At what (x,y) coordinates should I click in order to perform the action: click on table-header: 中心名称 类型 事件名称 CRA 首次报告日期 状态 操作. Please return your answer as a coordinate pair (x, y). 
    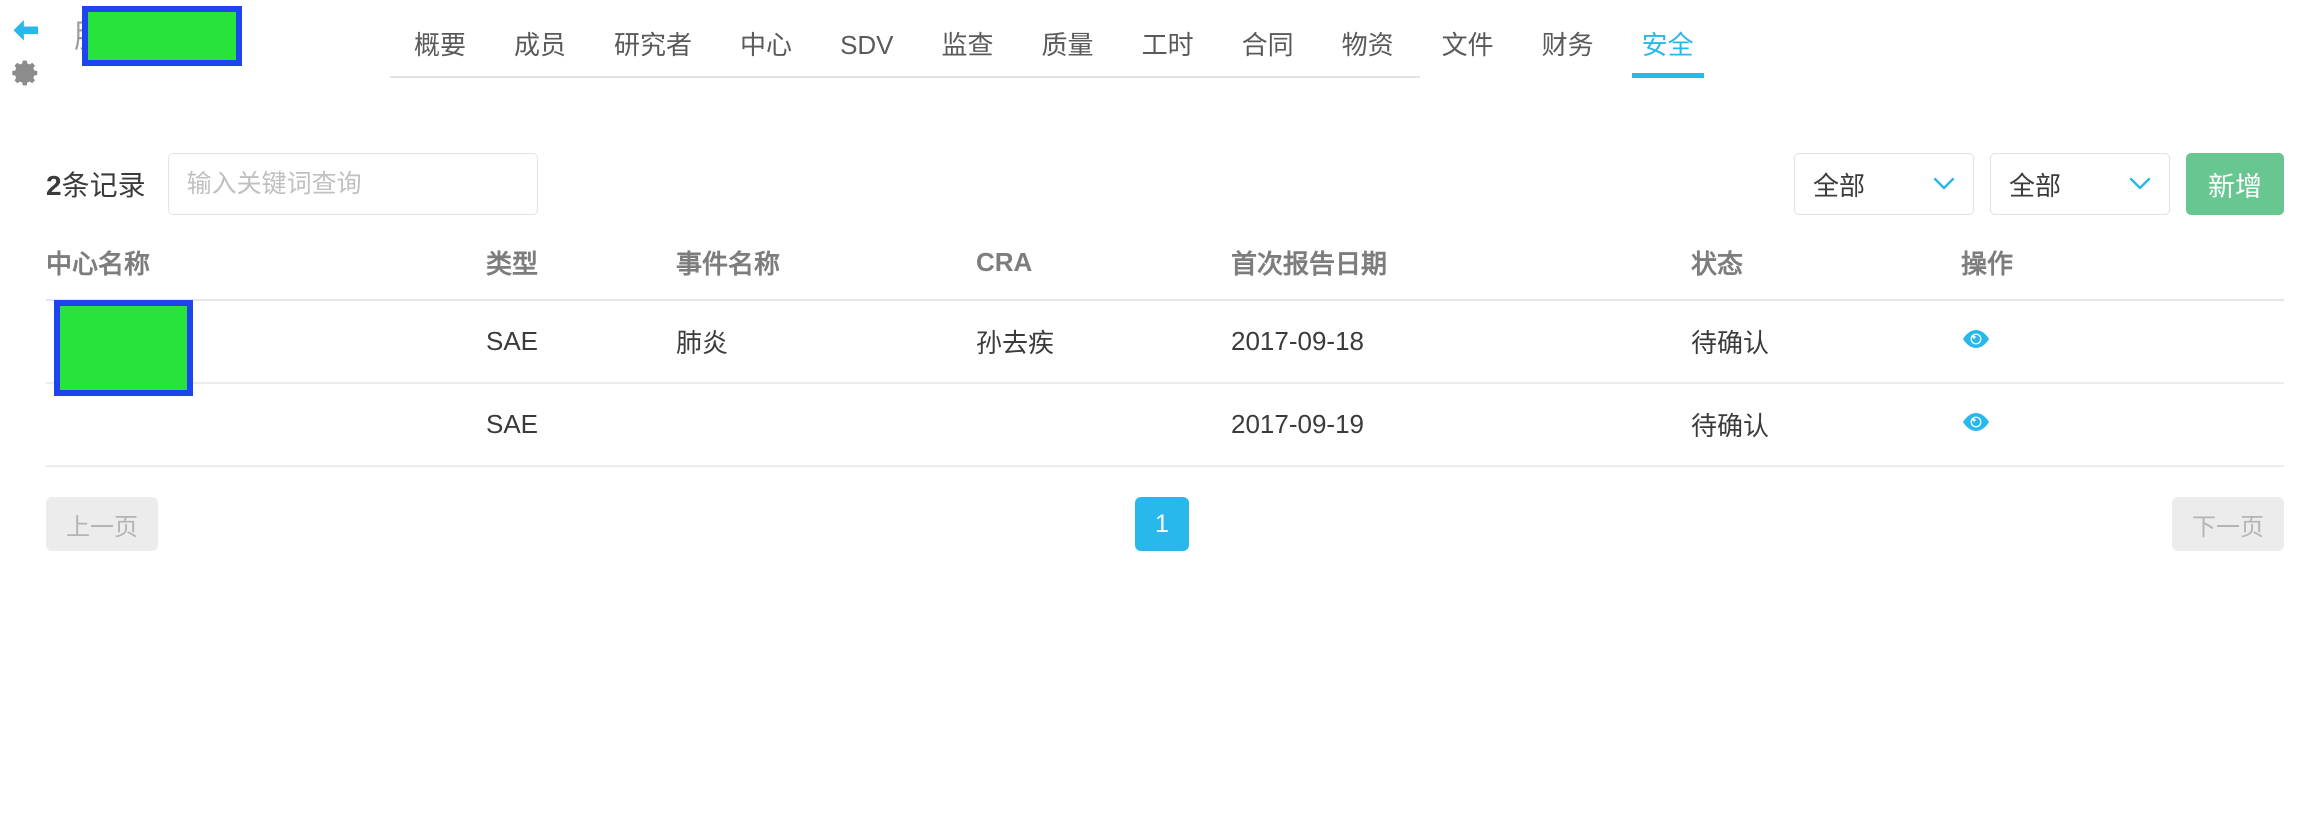
    Looking at the image, I should click on (1165, 272).